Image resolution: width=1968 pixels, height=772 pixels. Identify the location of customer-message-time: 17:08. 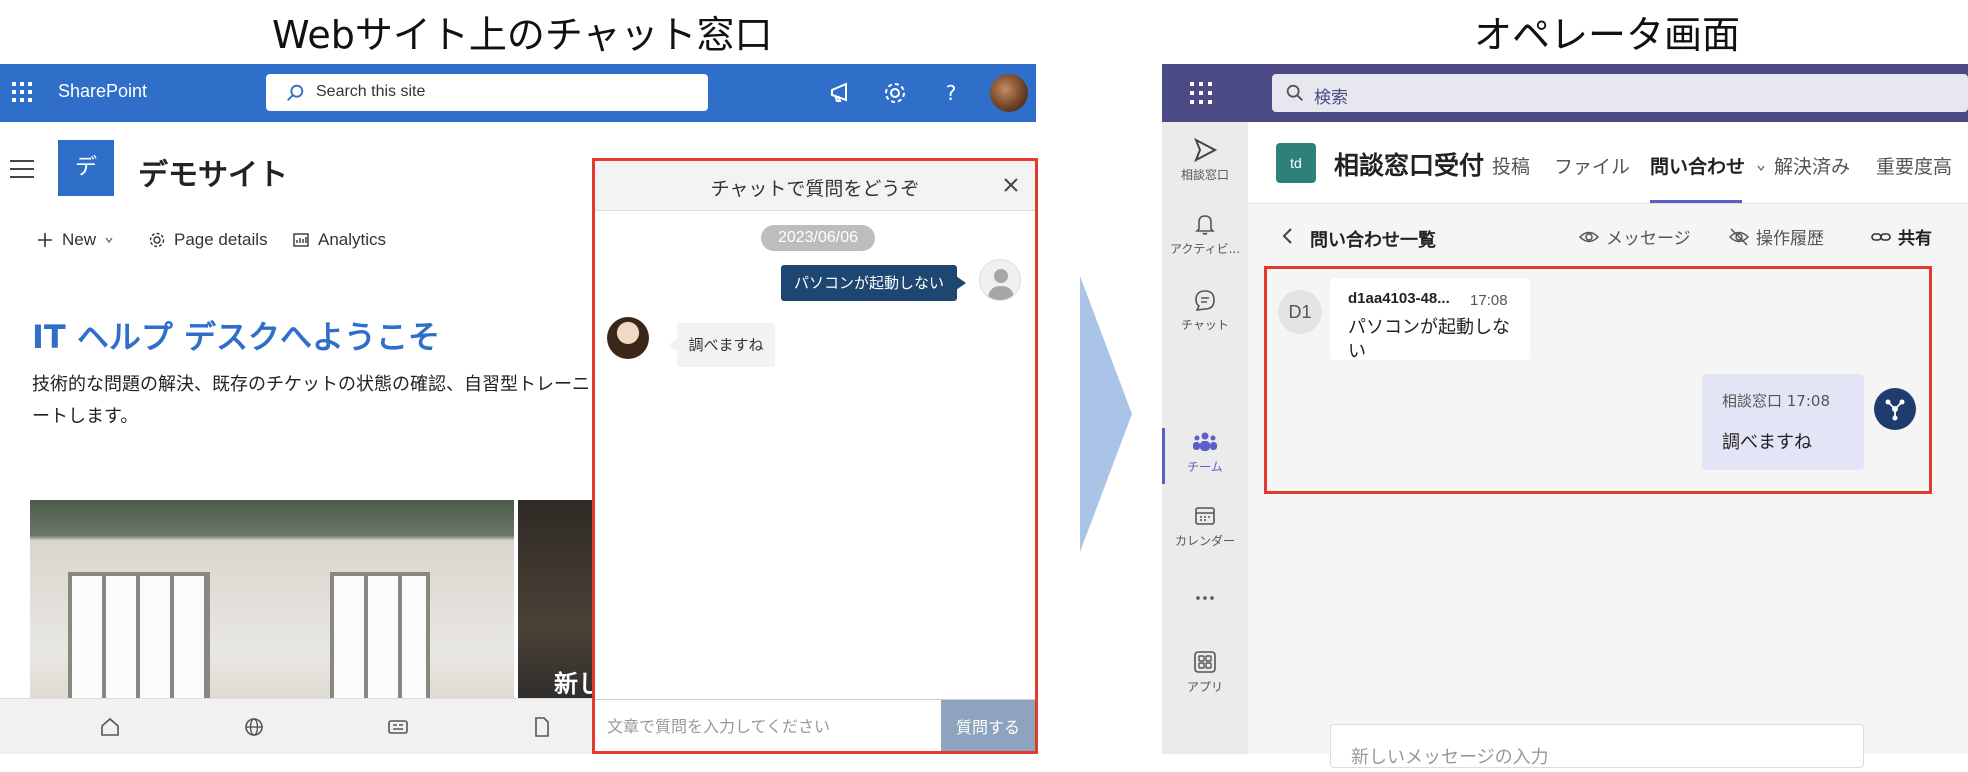
(1489, 300).